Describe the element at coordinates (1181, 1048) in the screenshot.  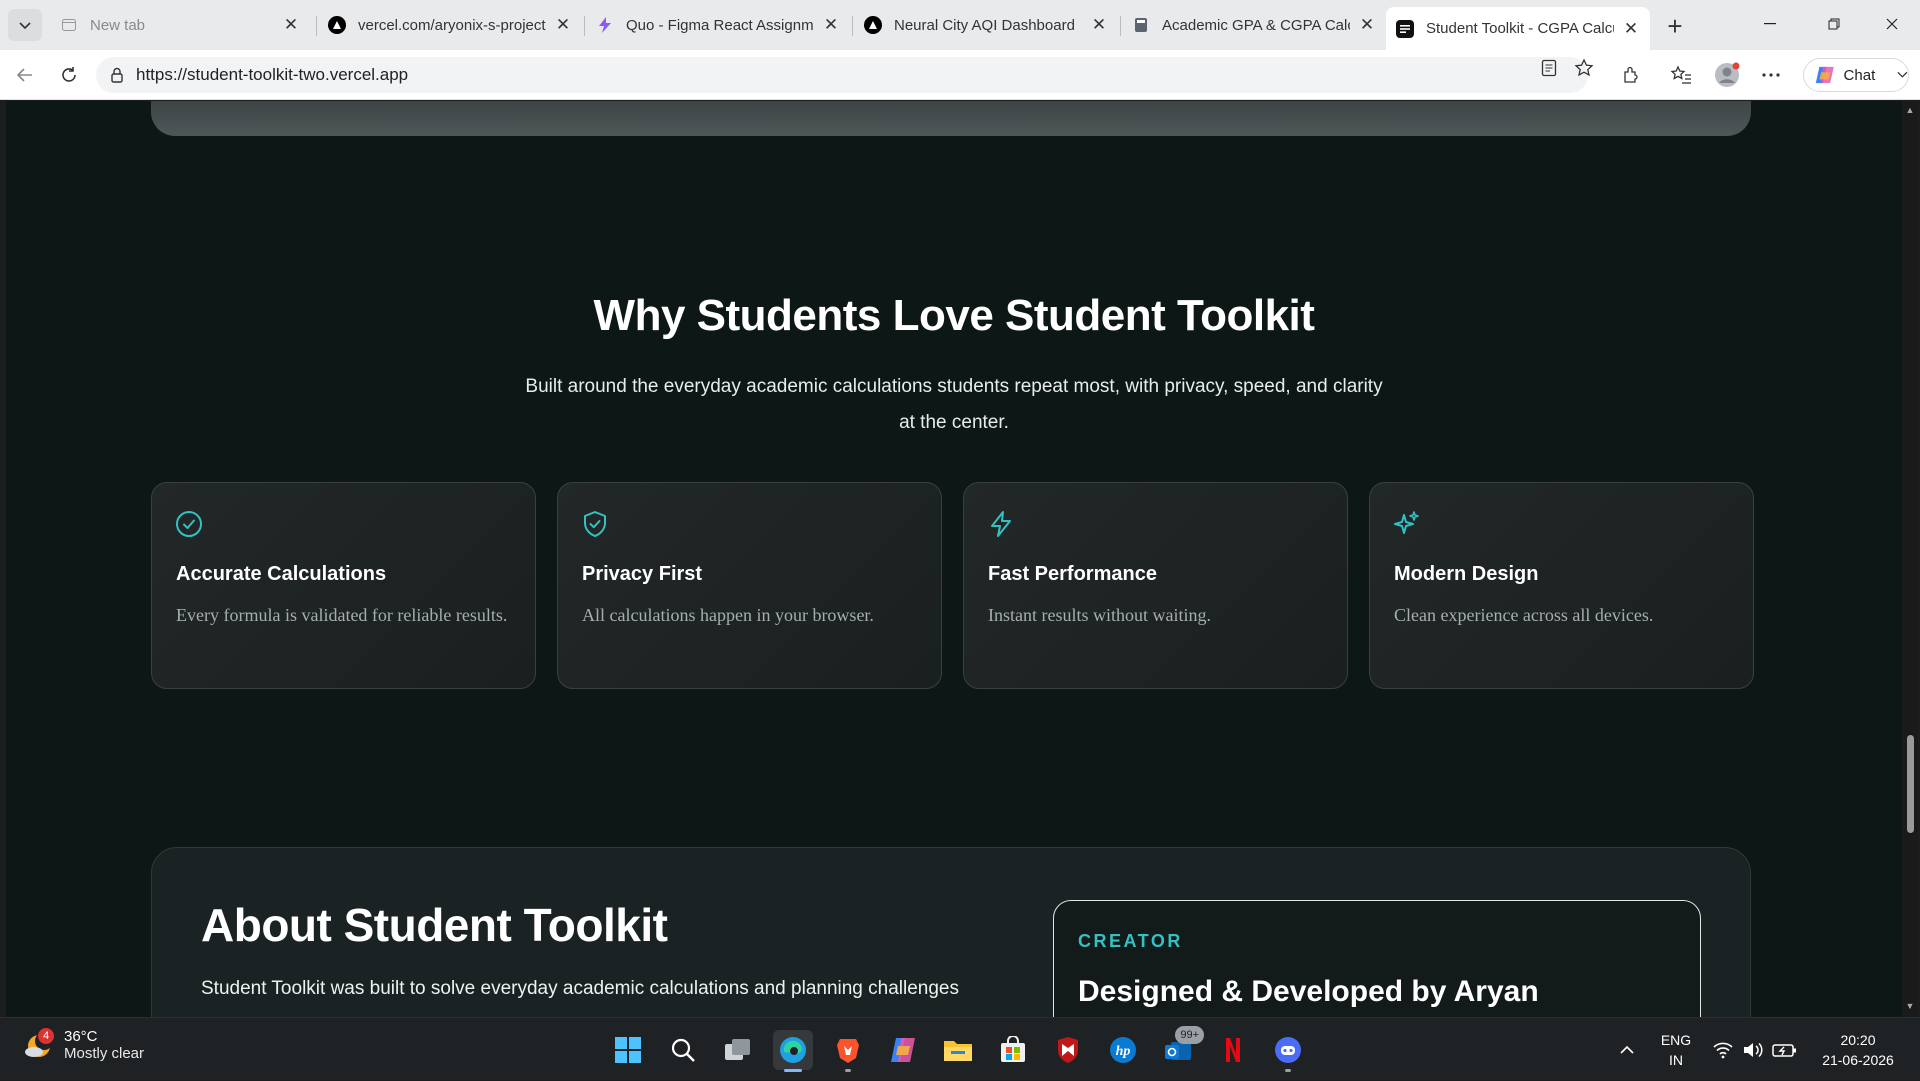
I see `outlook-app: 99+` at that location.